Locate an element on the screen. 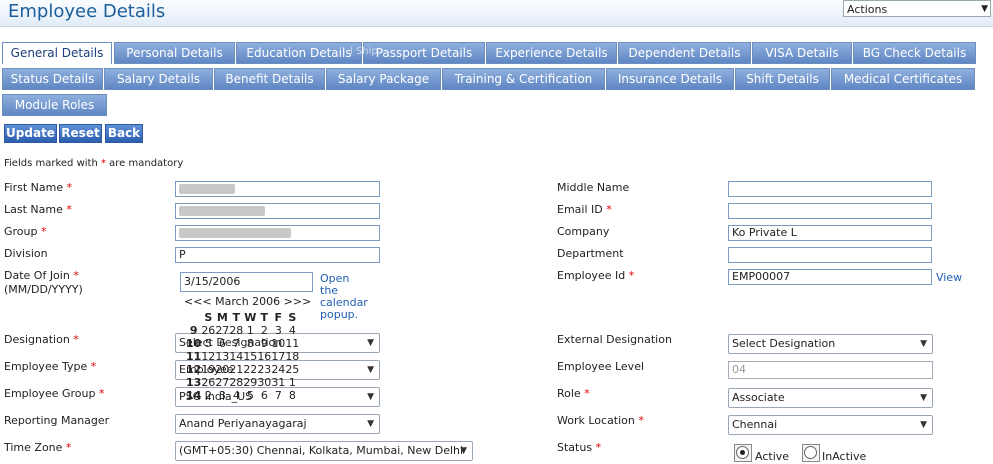  first-name-input is located at coordinates (277, 189).